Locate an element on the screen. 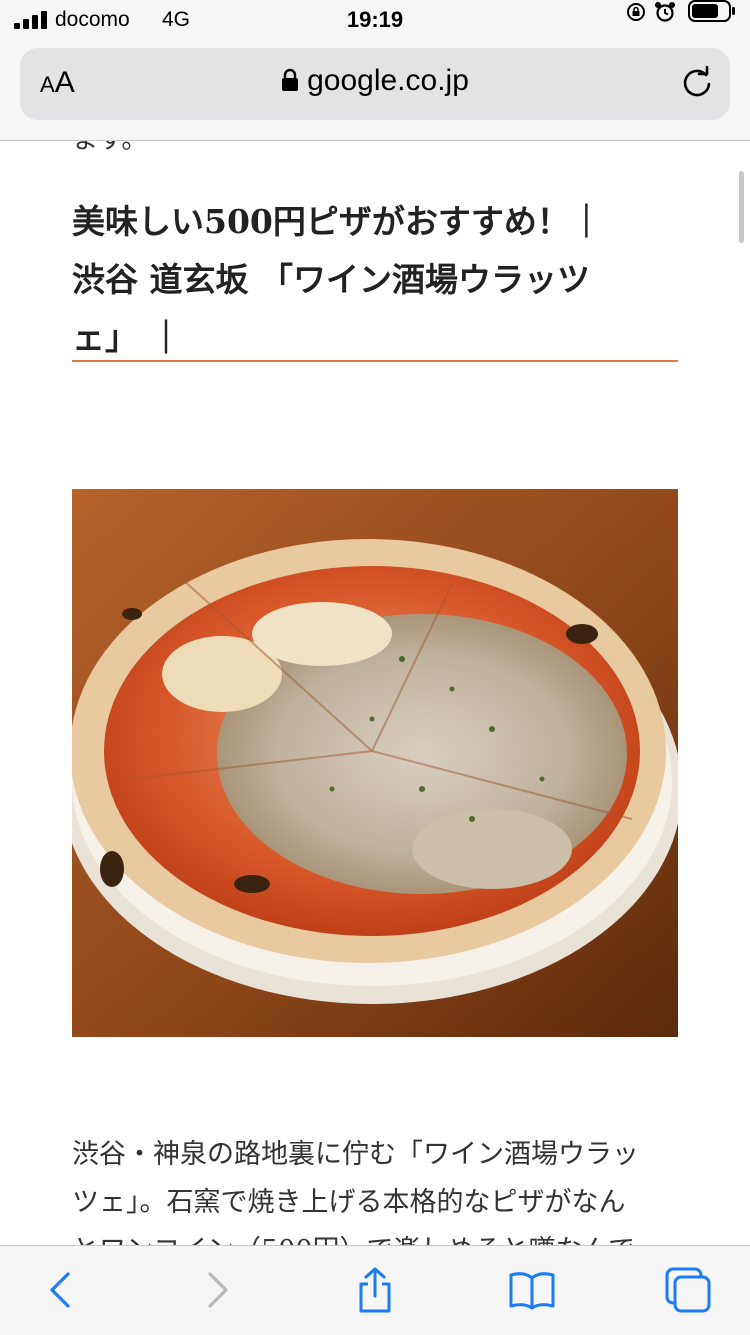 The image size is (750, 1335). browser-toolbar is located at coordinates (375, 1290).